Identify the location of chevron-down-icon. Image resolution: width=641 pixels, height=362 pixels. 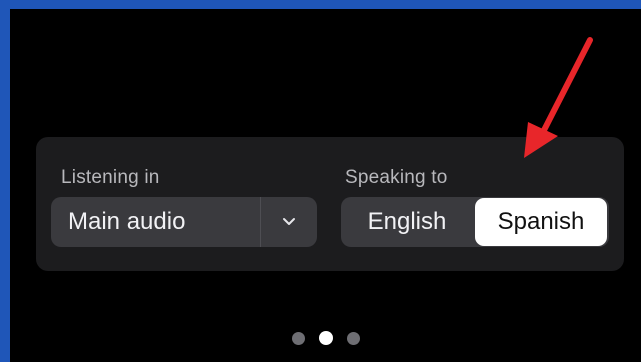
(289, 222).